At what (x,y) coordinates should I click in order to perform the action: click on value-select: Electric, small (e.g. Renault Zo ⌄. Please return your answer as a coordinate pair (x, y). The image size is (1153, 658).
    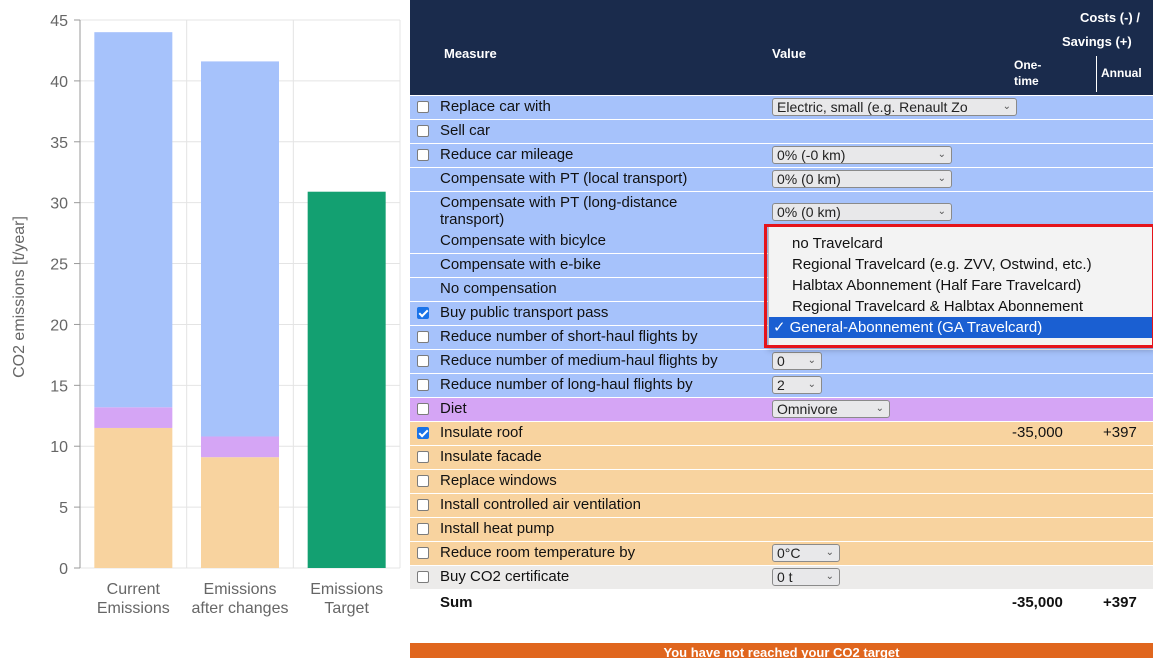
    Looking at the image, I should click on (894, 107).